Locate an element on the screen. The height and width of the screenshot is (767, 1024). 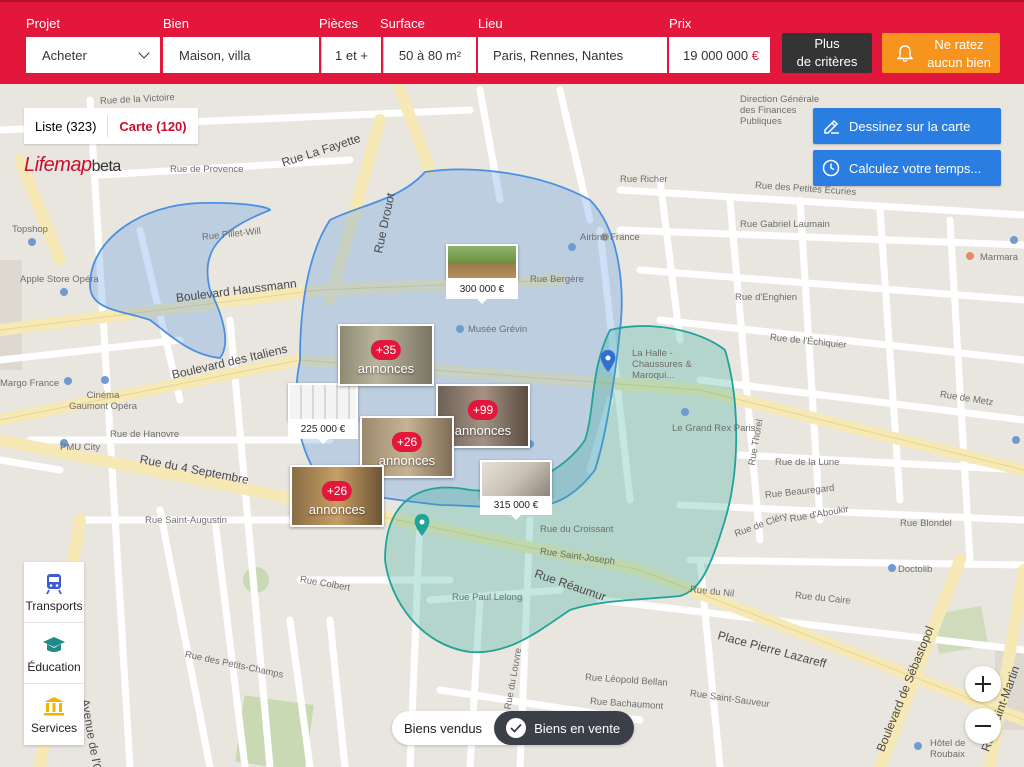
logo-brand: Lifemap is located at coordinates (58, 165).